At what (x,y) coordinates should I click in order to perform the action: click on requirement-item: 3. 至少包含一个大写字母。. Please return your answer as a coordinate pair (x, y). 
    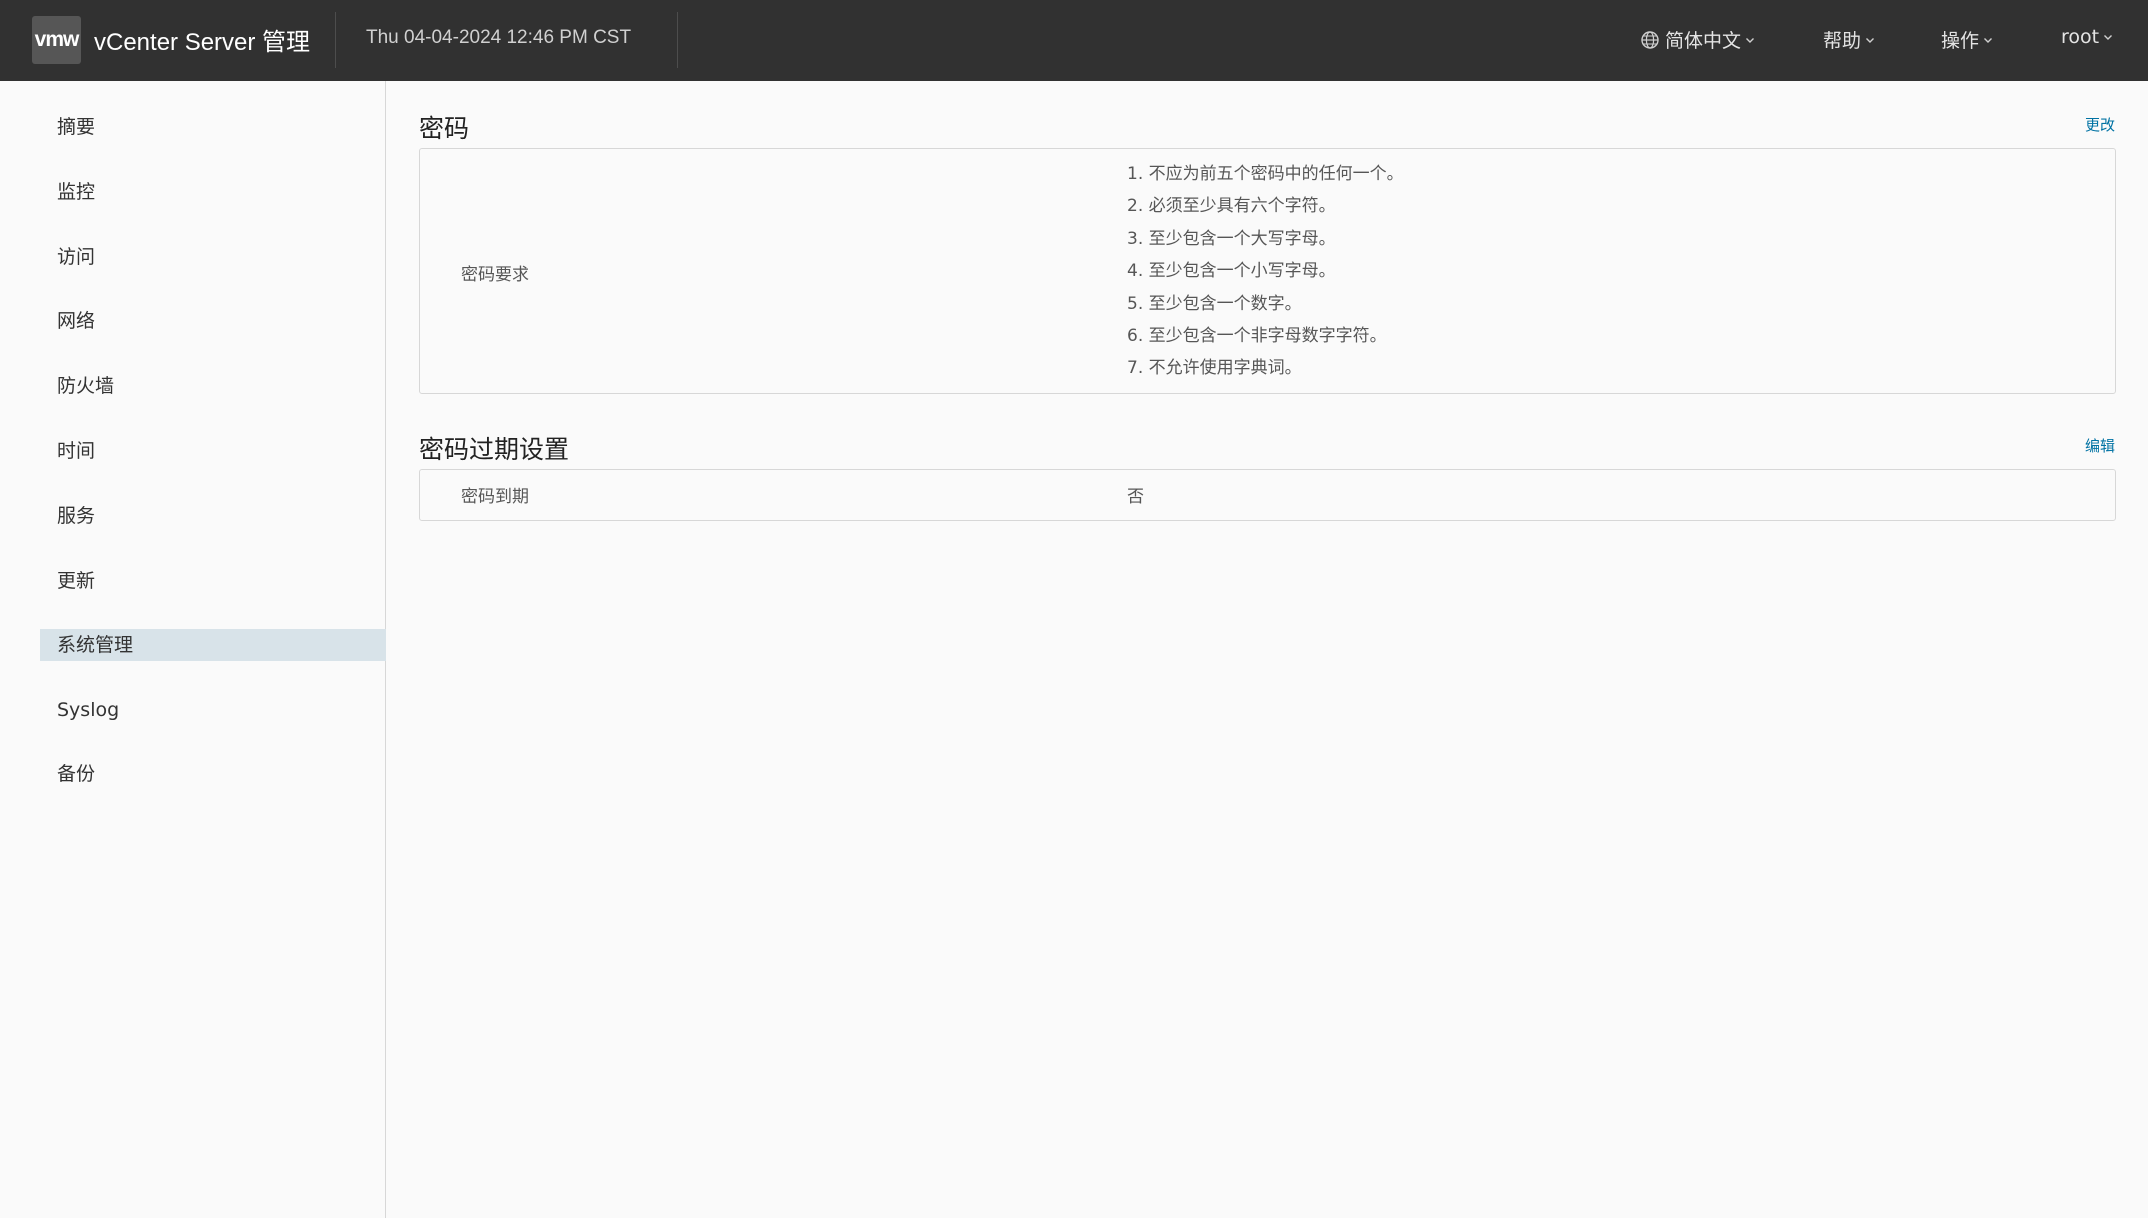
    Looking at the image, I should click on (1231, 238).